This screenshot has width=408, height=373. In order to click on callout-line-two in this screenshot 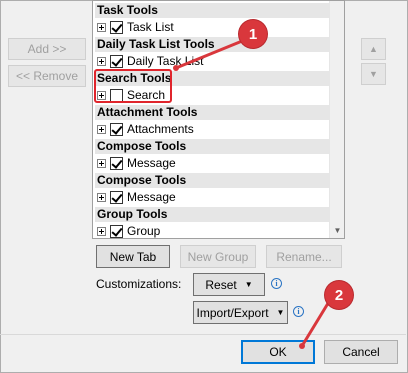, I will do `click(316, 323)`.